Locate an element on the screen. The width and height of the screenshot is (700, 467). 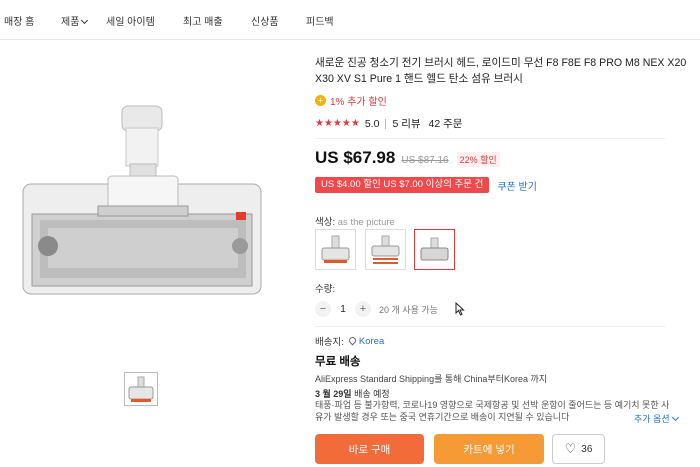
star-rating-icon: ★★★★★ is located at coordinates (337, 123).